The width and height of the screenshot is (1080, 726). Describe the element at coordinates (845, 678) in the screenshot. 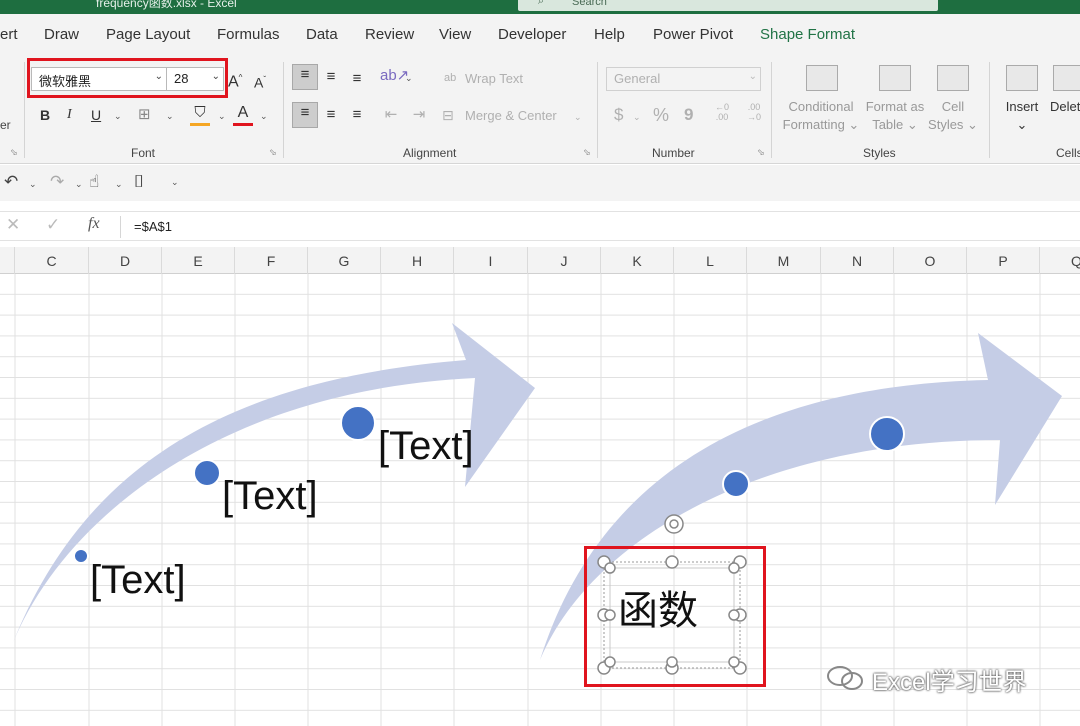

I see `wechat-icon` at that location.